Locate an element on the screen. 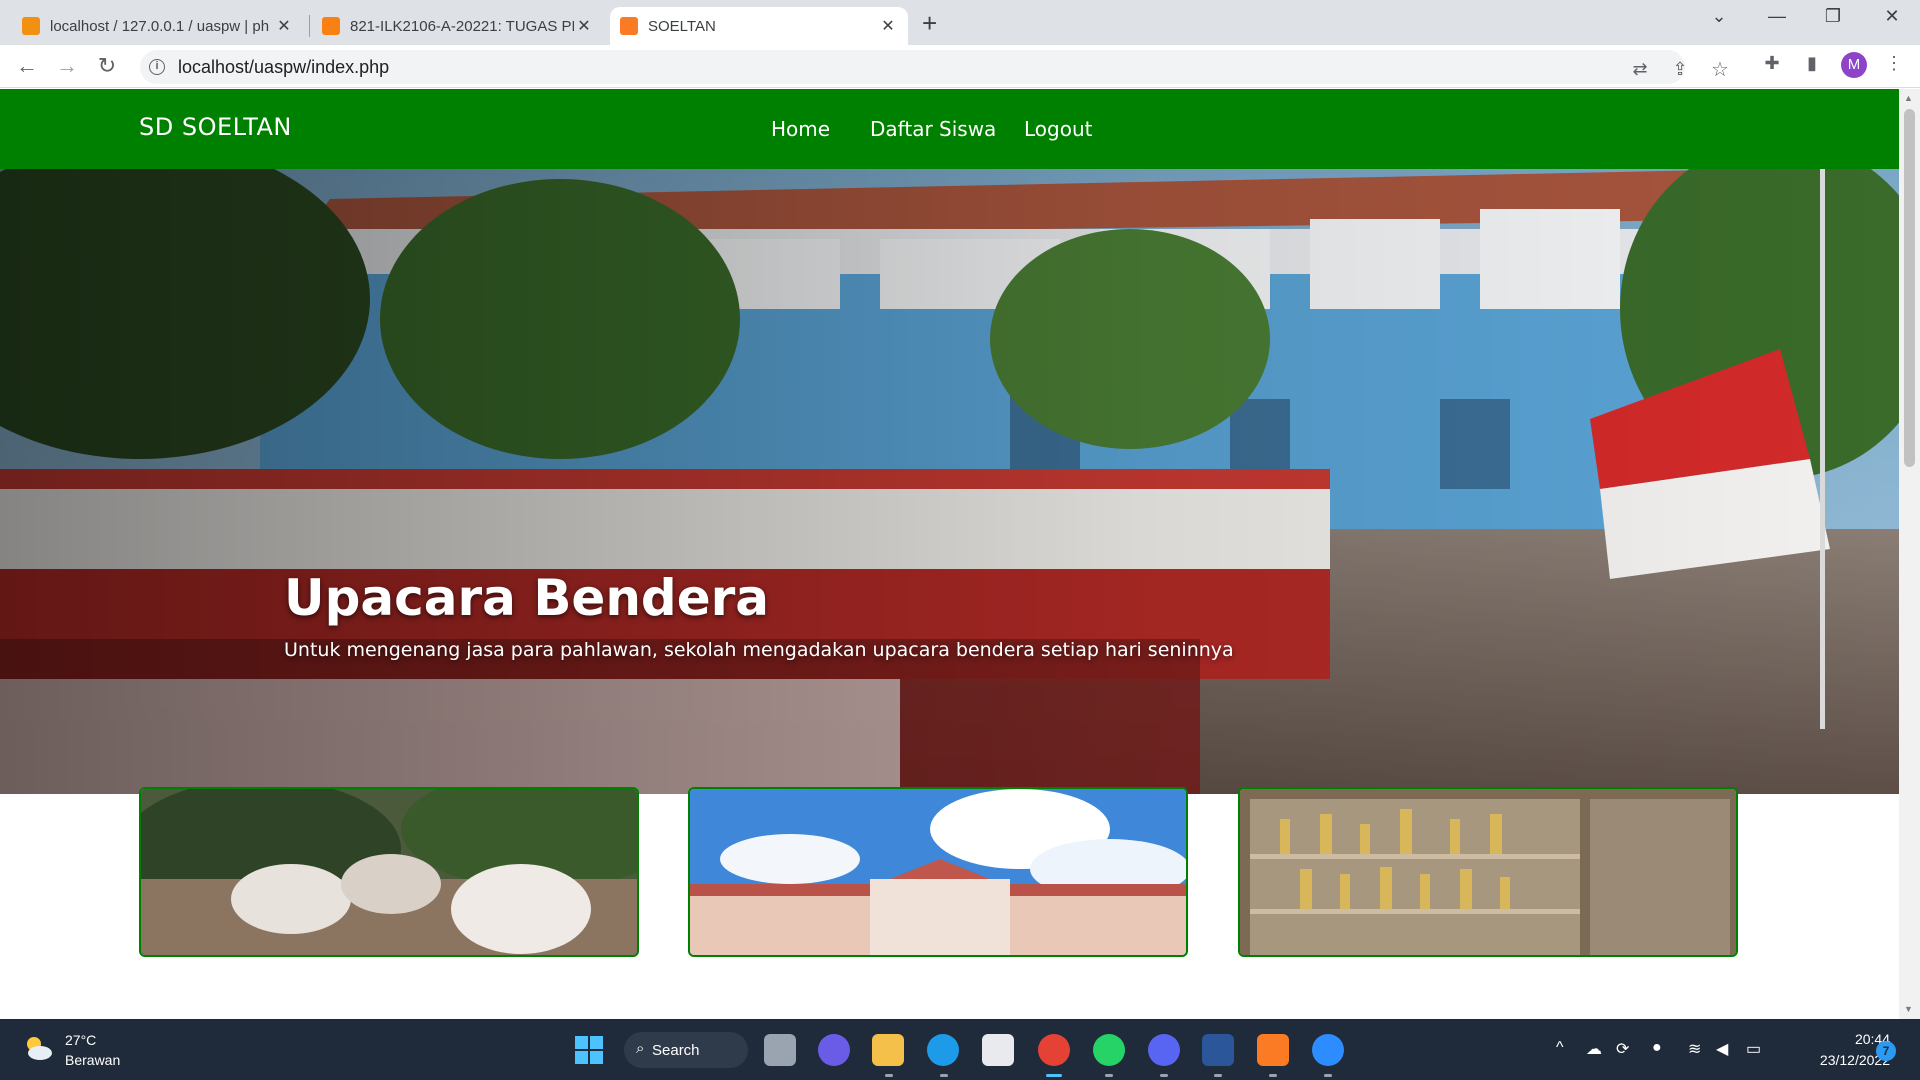  translate-icon: ⇄ is located at coordinates (1640, 69).